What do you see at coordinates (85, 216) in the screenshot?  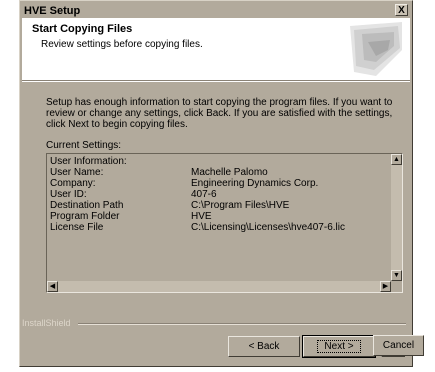 I see `settings-key: Program Folder` at bounding box center [85, 216].